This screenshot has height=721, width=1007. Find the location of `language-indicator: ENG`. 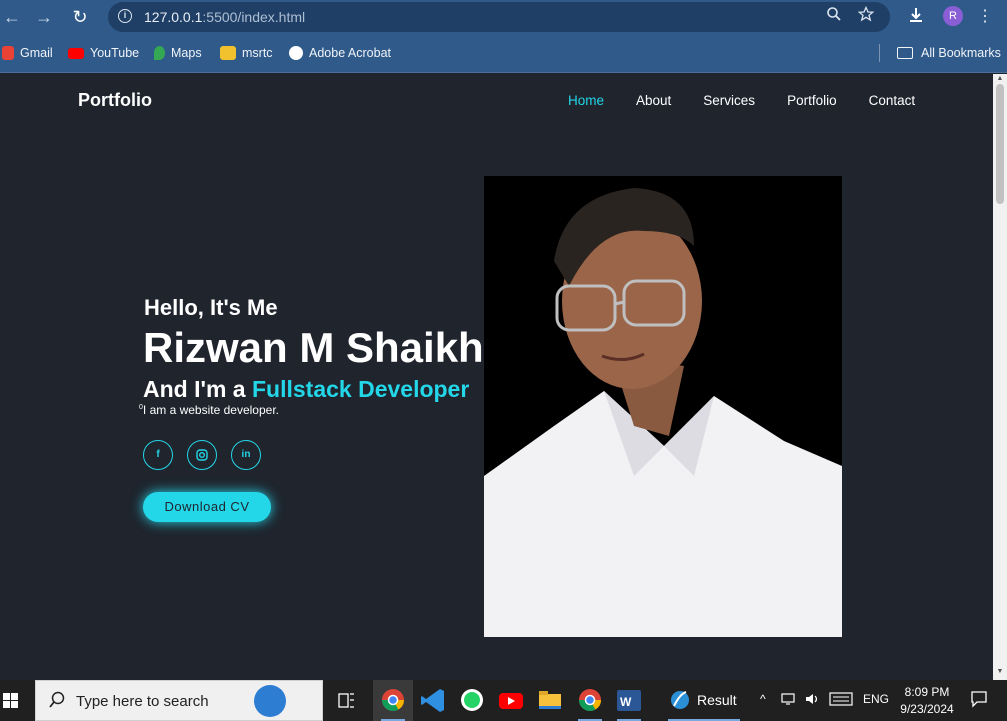

language-indicator: ENG is located at coordinates (876, 699).